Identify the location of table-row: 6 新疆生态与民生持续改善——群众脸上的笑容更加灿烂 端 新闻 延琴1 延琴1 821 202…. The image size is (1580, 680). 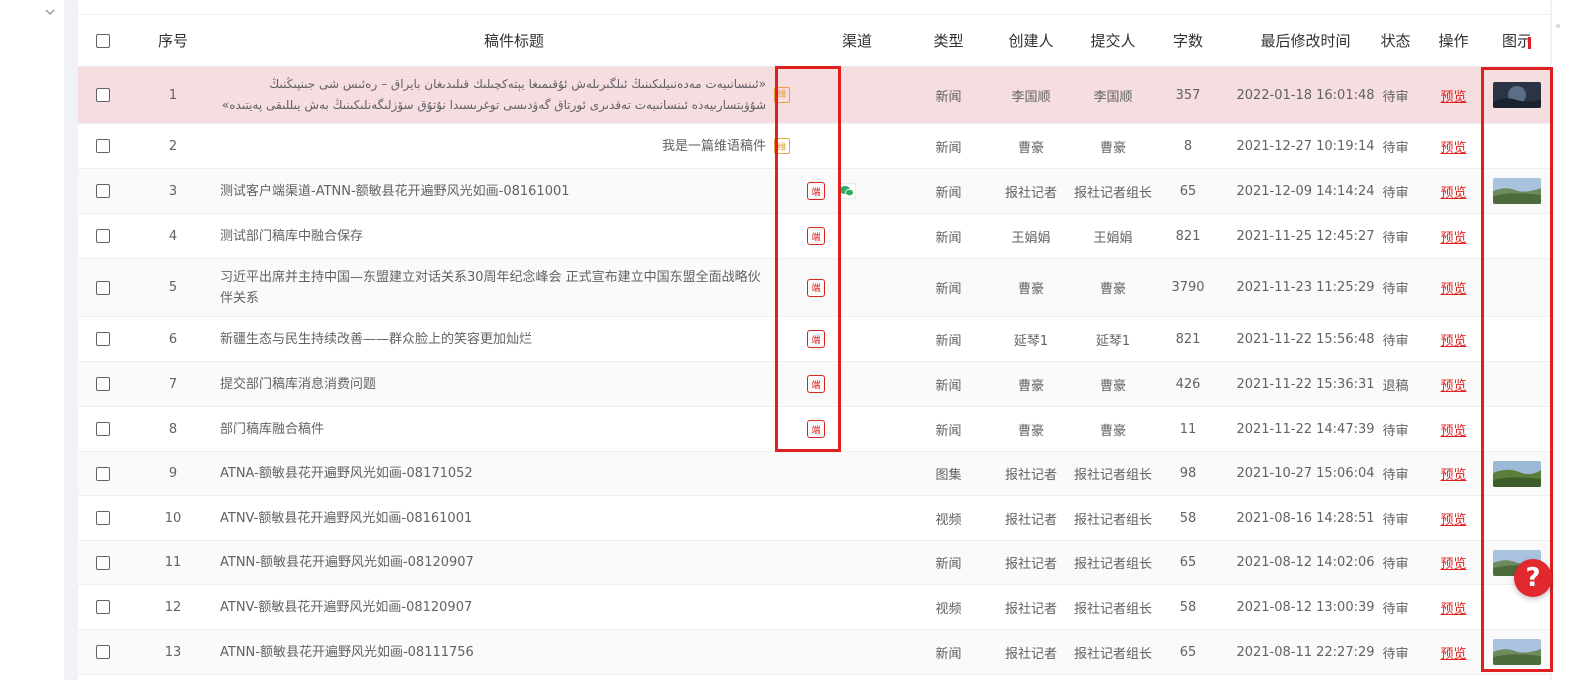
(814, 339).